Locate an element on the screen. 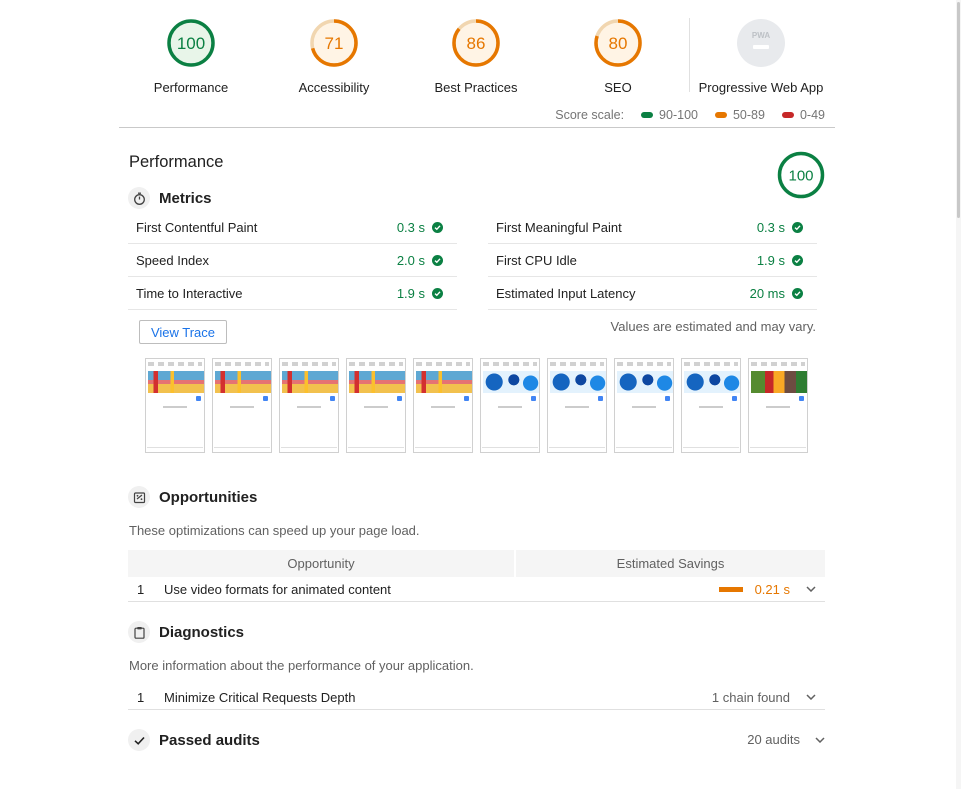  metrics-title: Metrics is located at coordinates (185, 198).